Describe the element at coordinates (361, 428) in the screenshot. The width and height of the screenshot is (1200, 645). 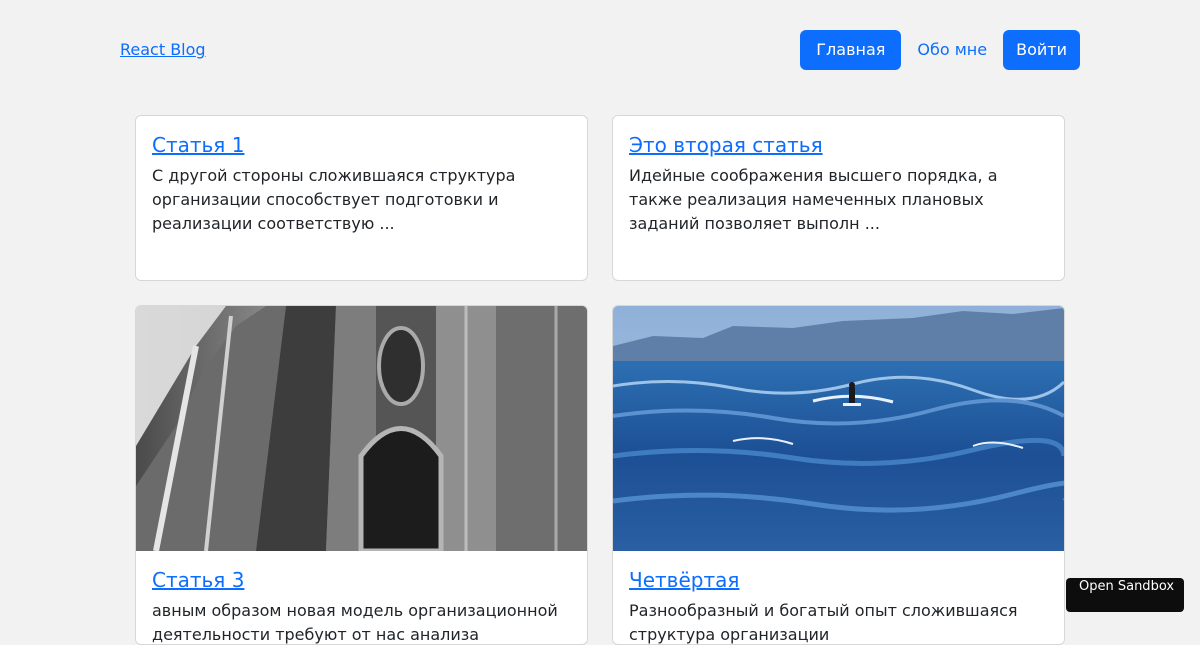
I see `architecture-photo` at that location.